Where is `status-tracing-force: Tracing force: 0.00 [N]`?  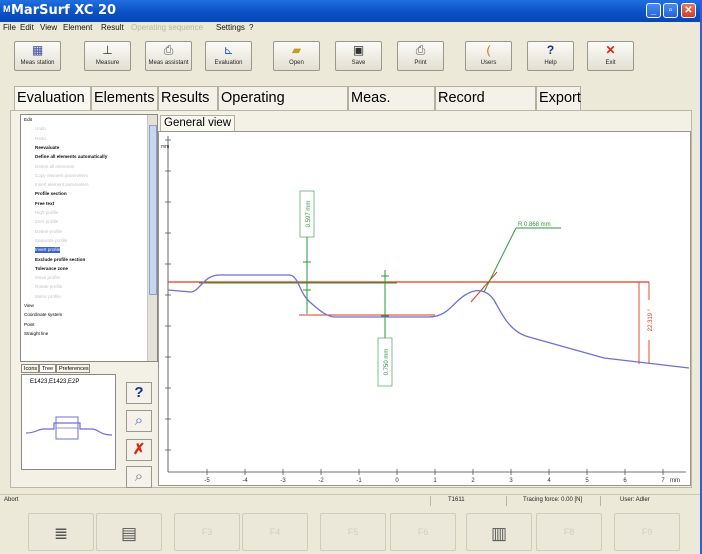
status-tracing-force: Tracing force: 0.00 [N] is located at coordinates (553, 500).